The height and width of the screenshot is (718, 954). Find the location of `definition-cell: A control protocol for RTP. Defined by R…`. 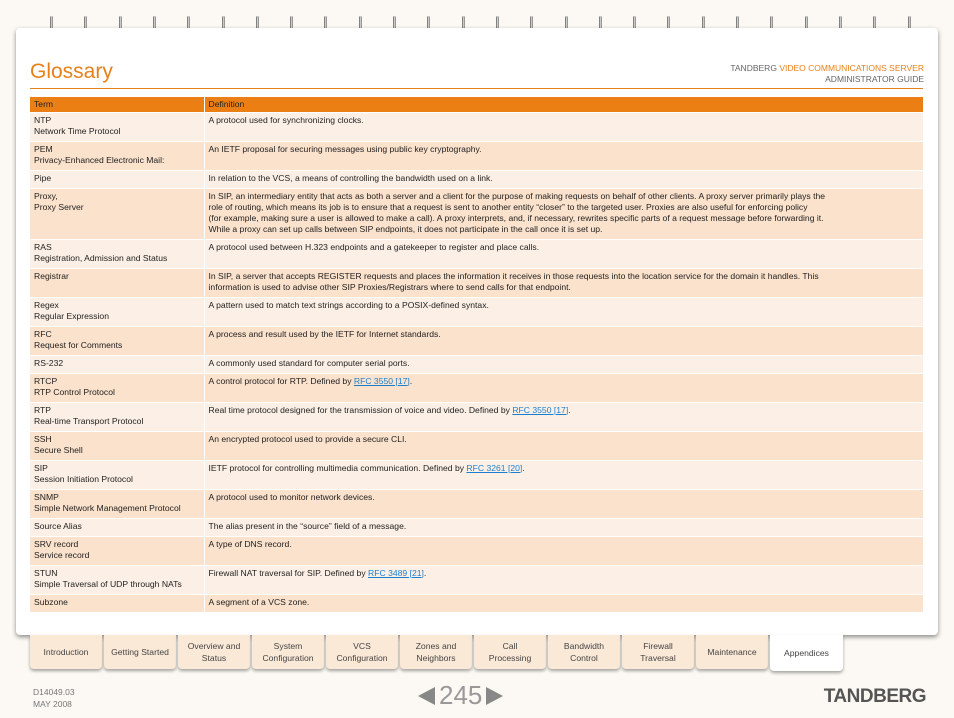

definition-cell: A control protocol for RTP. Defined by R… is located at coordinates (564, 387).